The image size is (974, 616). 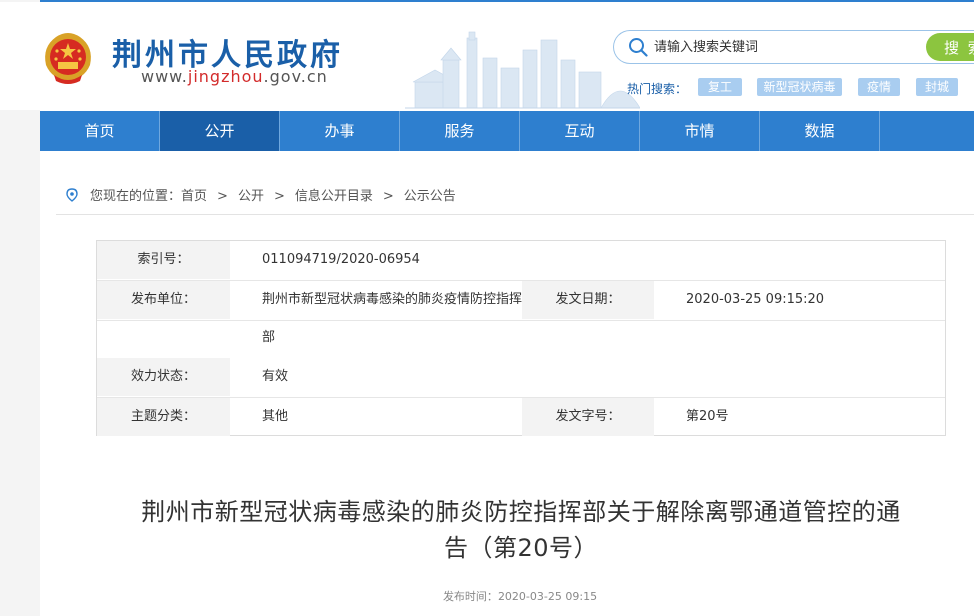 I want to click on article-title-line1: 荆州市新型冠状病毒感染的肺炎防控指挥部关于解除离鄂通道管控的通, so click(x=521, y=512).